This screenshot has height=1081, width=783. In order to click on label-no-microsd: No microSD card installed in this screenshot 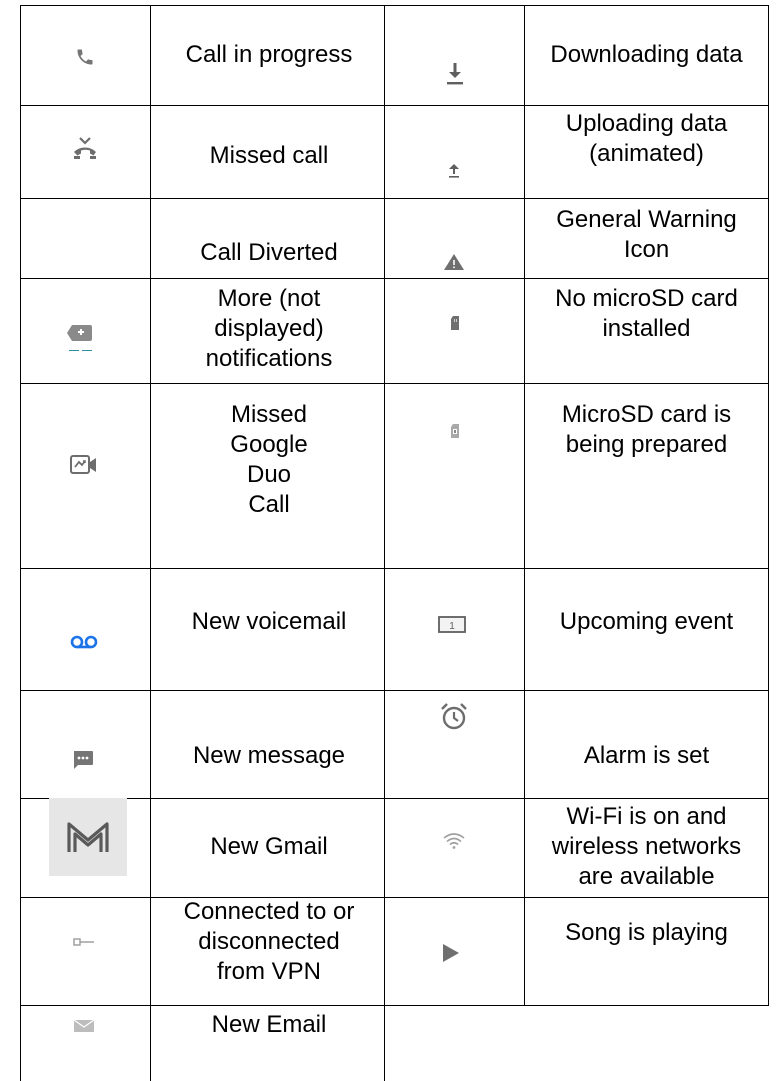, I will do `click(646, 313)`.